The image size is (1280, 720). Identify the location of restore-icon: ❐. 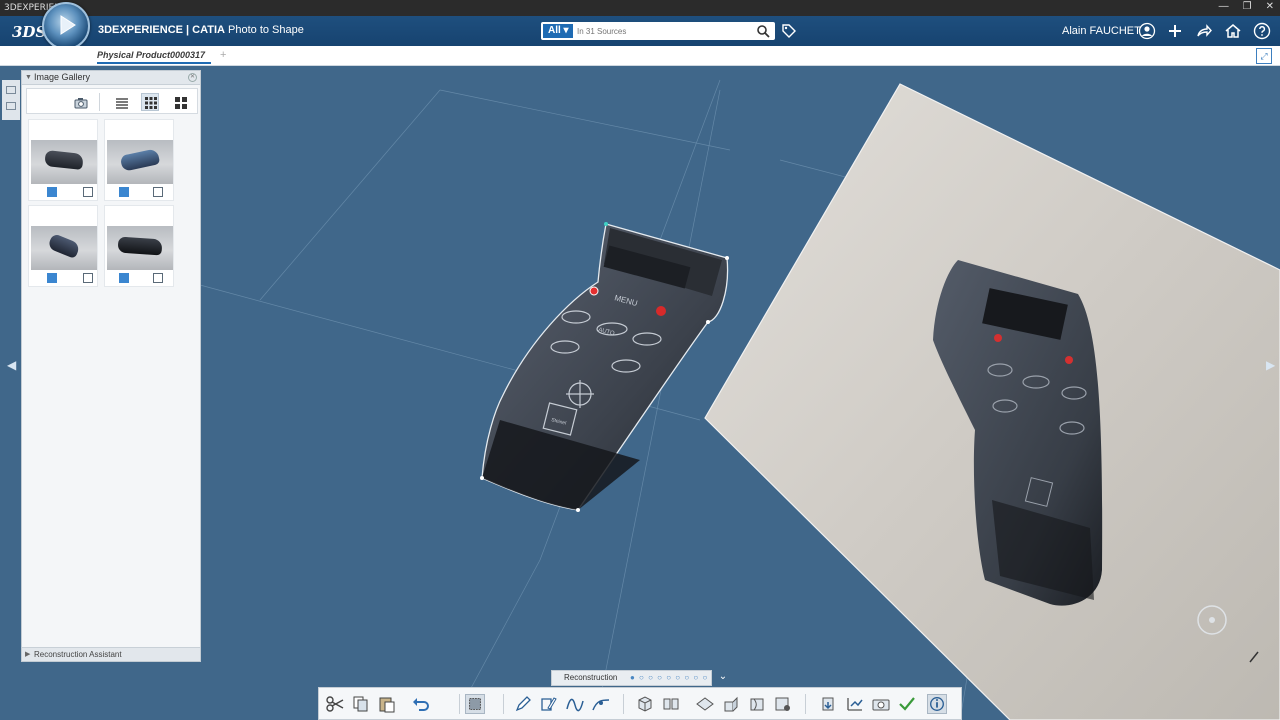
(1247, 6).